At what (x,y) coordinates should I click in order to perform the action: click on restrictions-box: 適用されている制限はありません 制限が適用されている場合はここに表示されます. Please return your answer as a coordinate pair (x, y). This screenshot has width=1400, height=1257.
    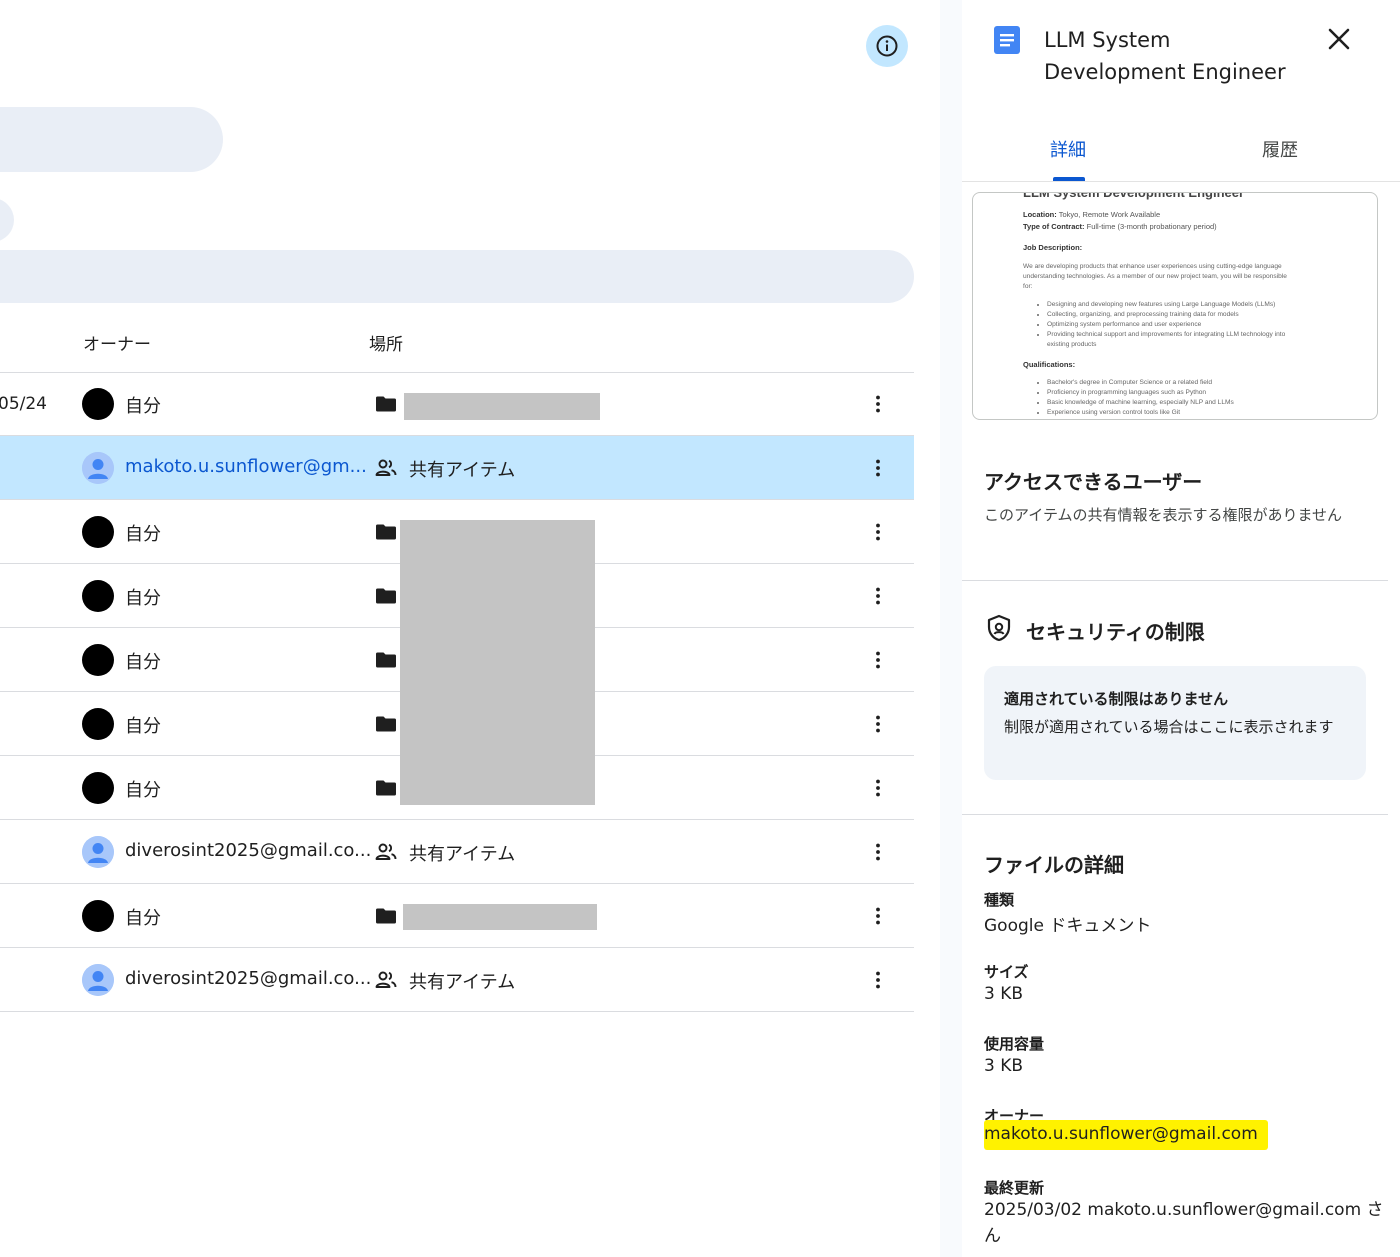
    Looking at the image, I should click on (1175, 723).